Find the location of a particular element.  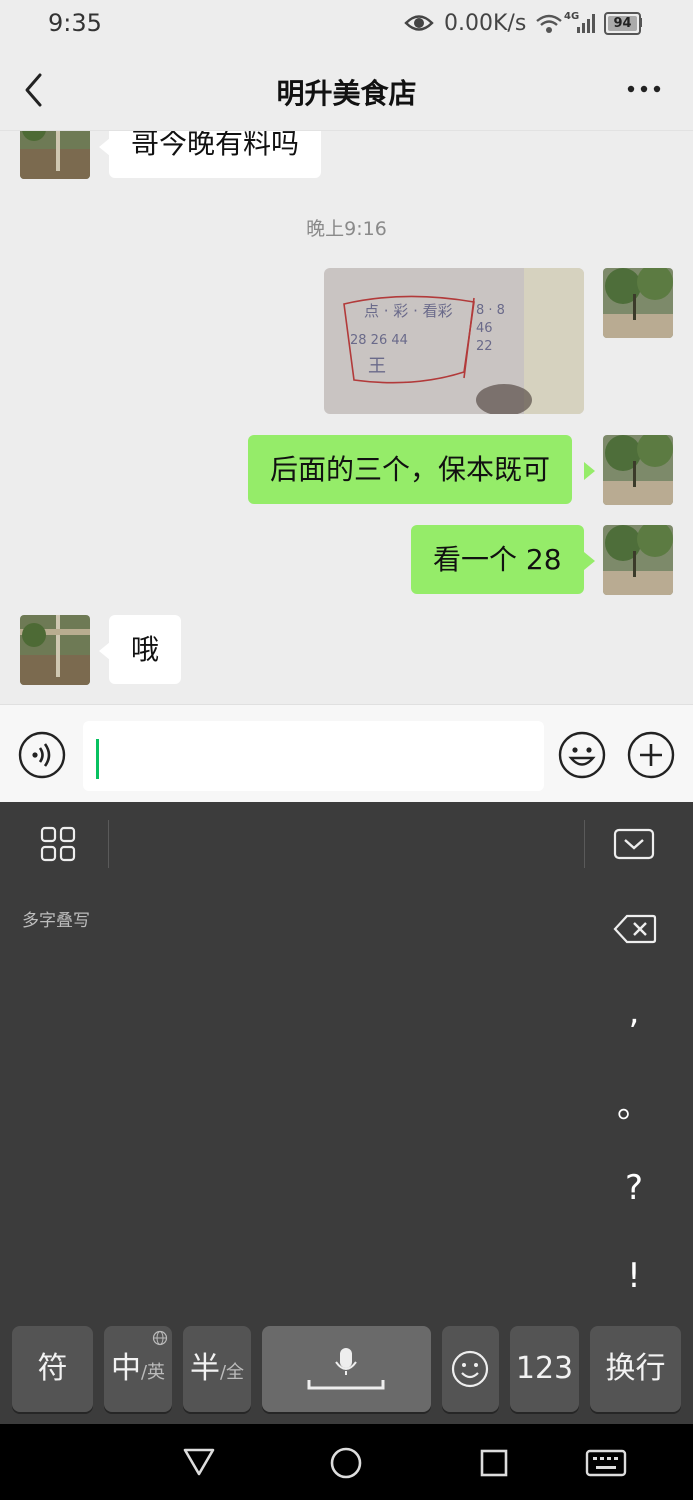

width-sub-label: /全 is located at coordinates (232, 1372).